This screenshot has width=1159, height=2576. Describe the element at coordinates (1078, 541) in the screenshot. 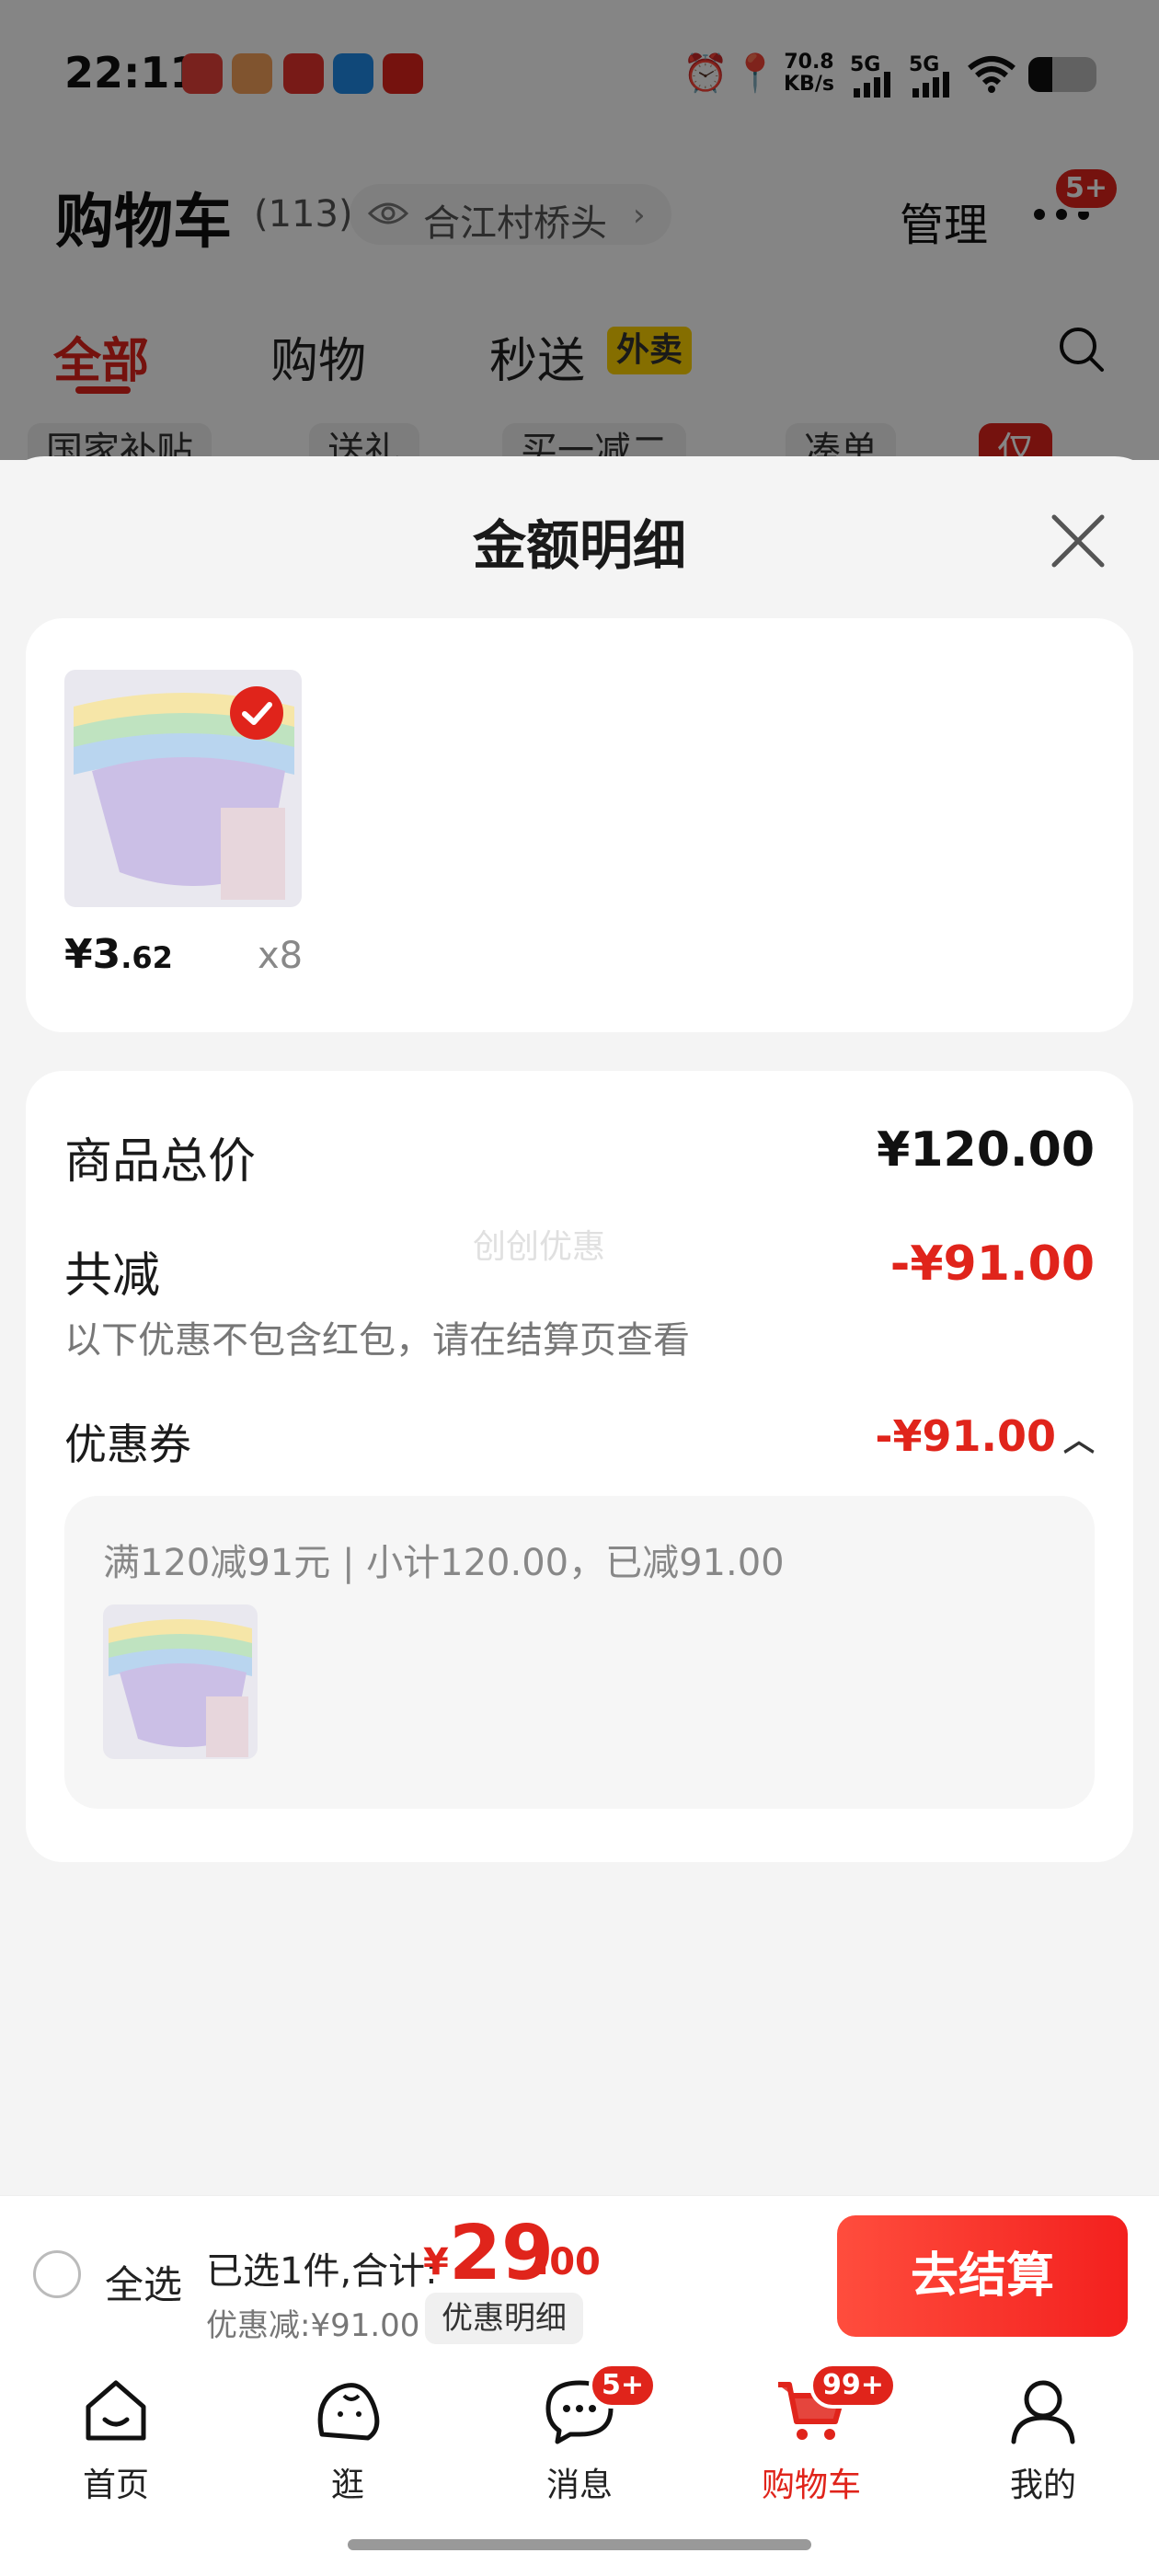

I see `close-icon` at that location.